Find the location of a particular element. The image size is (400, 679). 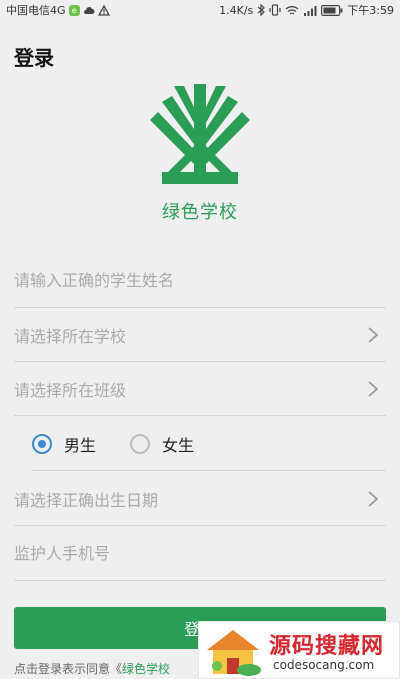

guardian-phone-row is located at coordinates (200, 554).